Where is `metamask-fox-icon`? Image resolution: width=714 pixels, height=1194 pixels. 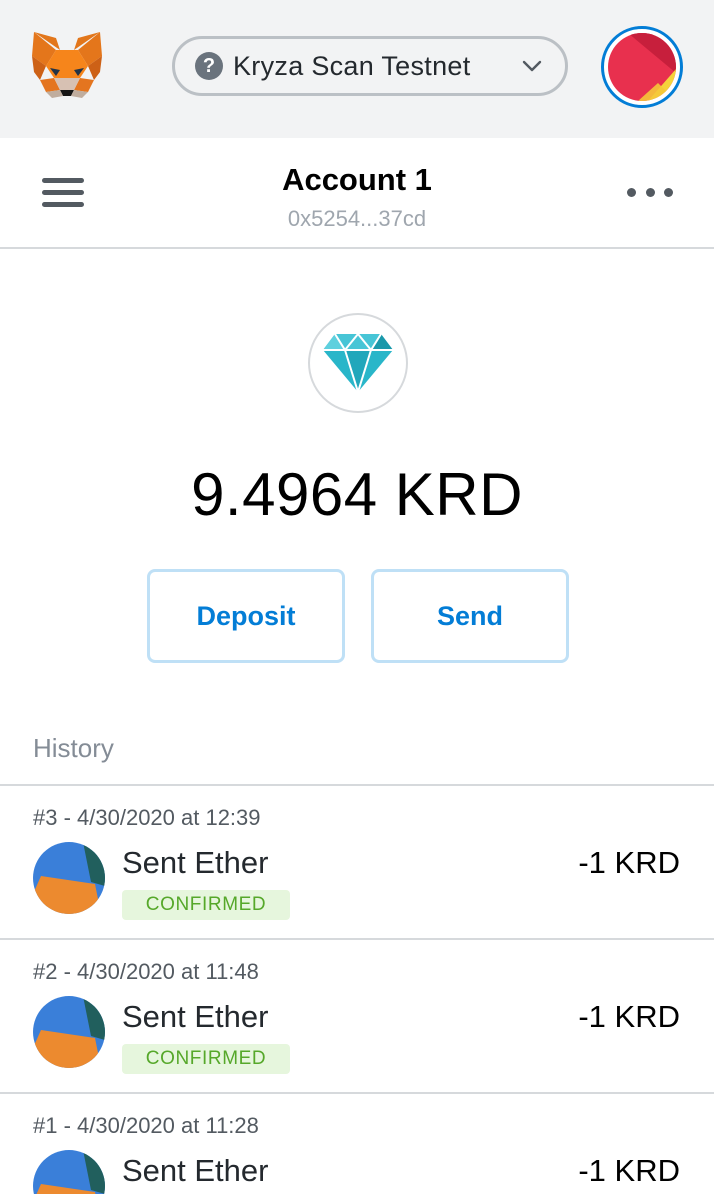 metamask-fox-icon is located at coordinates (67, 65).